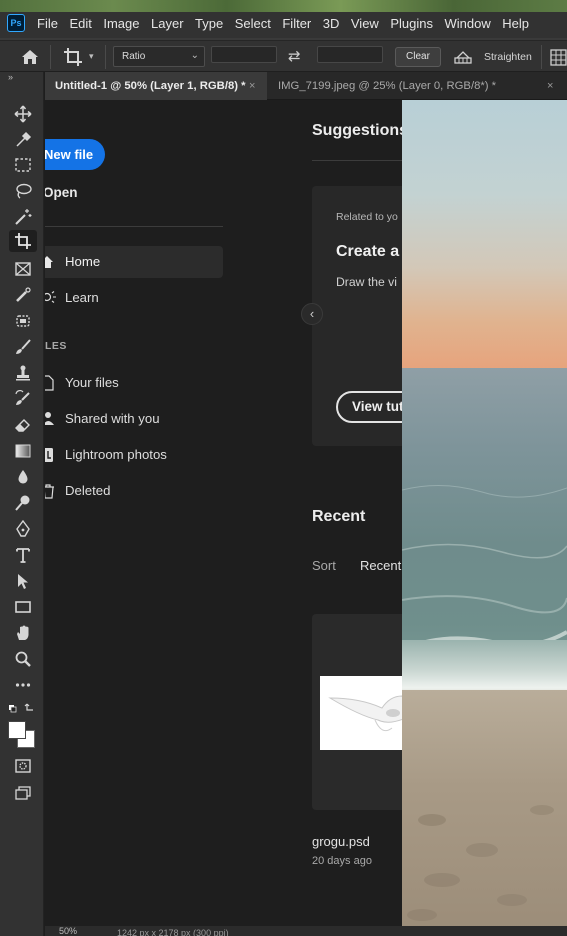 This screenshot has height=936, width=567. I want to click on tab-untitled-1: Untitled-1 @ 50% (Layer 1, RGB/8) * ×, so click(156, 86).